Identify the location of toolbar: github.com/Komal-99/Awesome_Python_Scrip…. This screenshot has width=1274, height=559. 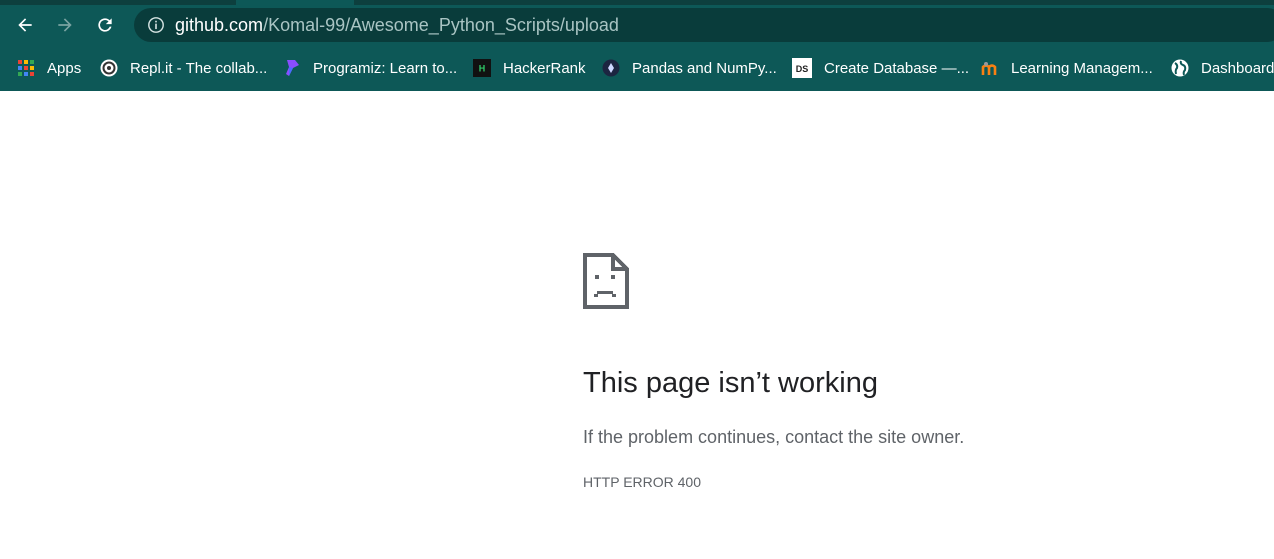
(637, 25).